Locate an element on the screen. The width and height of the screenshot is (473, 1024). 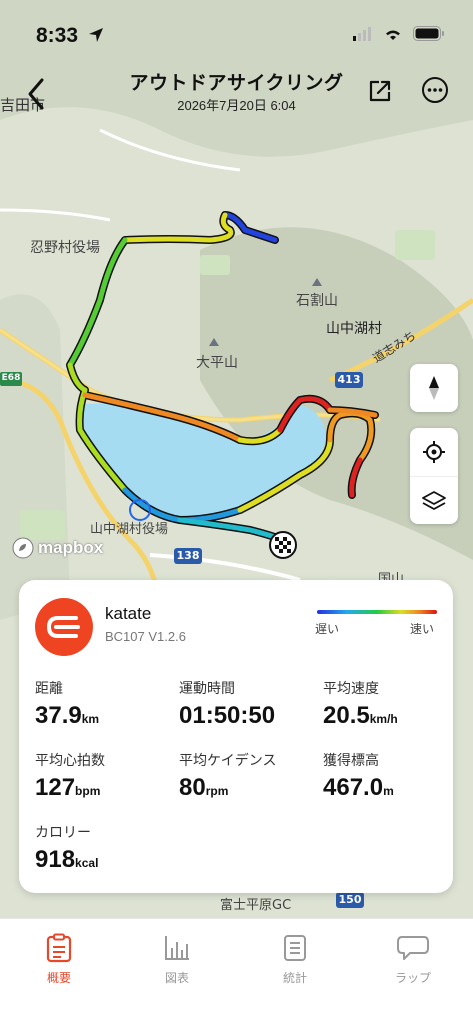
stat-unit: km/h is located at coordinates (383, 719).